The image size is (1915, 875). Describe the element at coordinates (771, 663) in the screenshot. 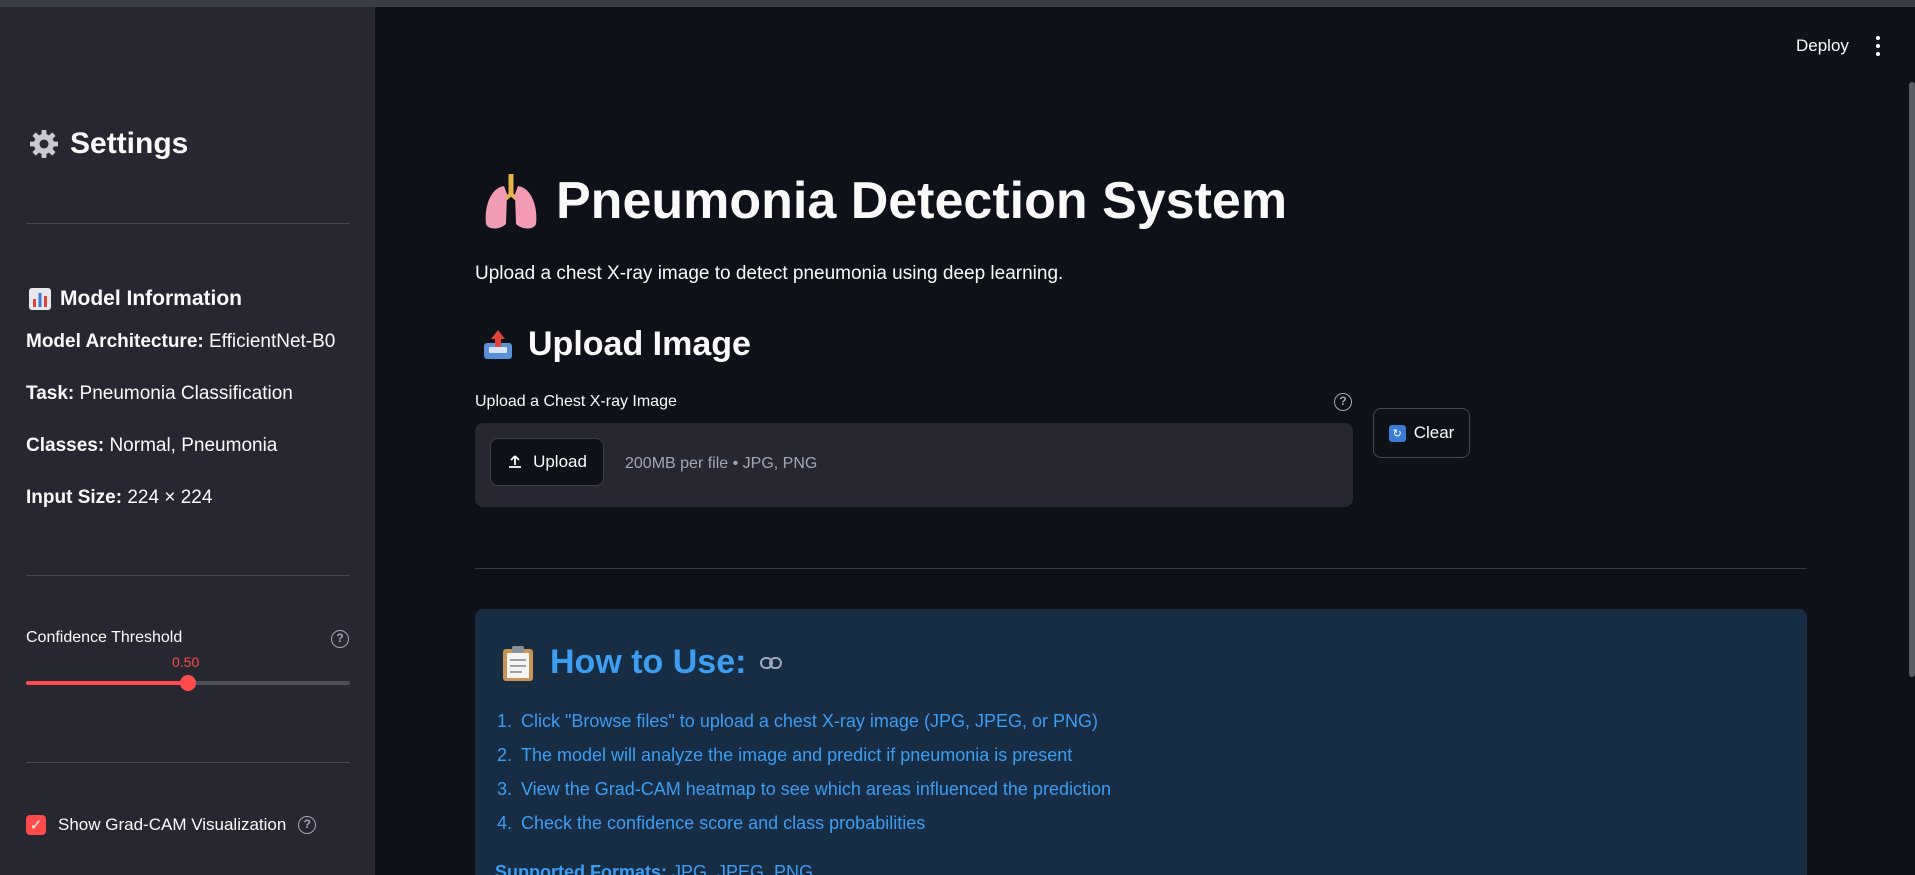

I see `link-icon` at that location.